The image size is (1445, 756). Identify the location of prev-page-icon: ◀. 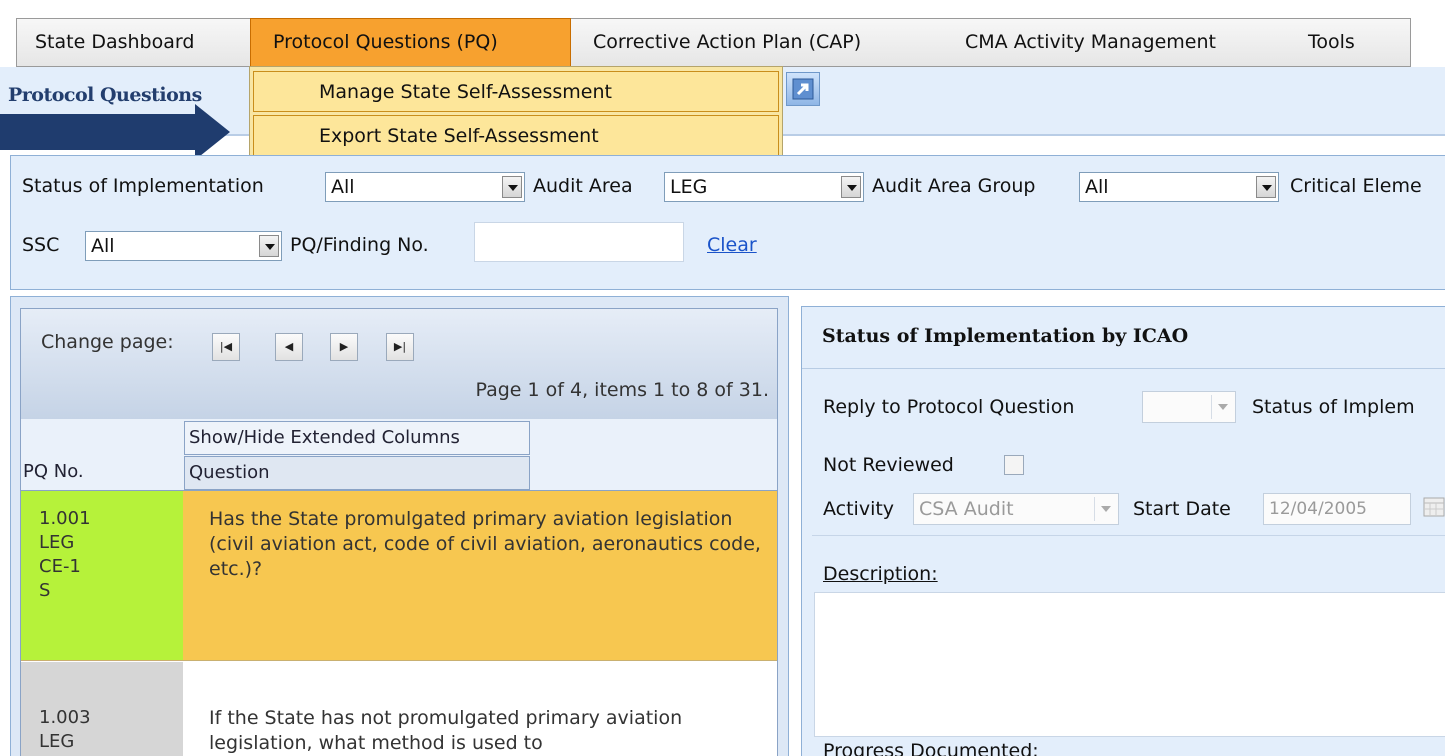
(289, 346).